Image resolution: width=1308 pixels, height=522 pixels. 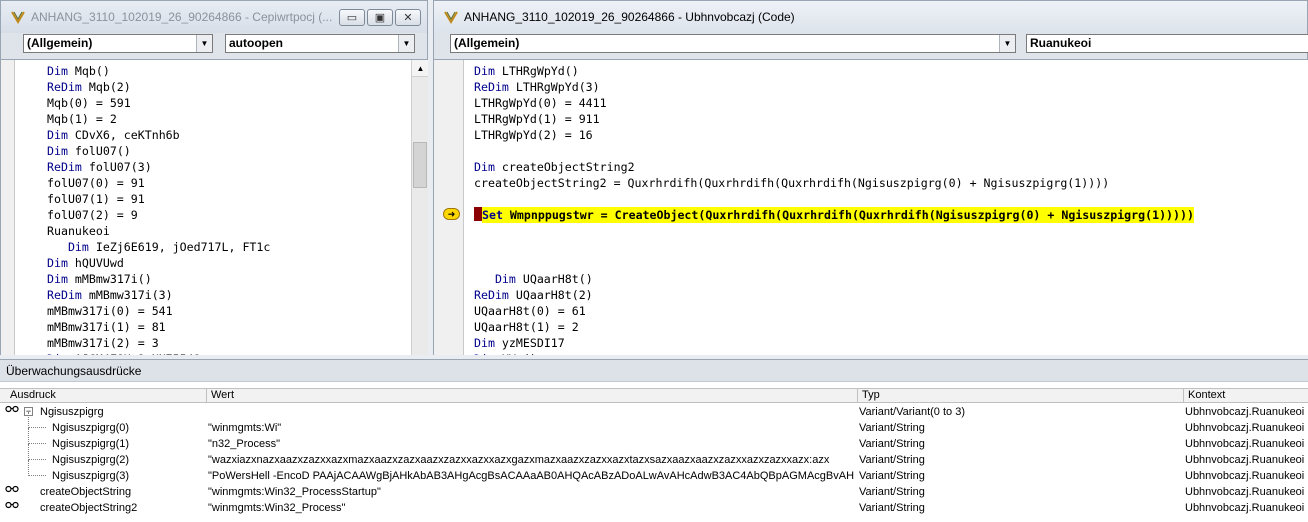 What do you see at coordinates (791, 343) in the screenshot?
I see `code-line: Dim yzMESDI17` at bounding box center [791, 343].